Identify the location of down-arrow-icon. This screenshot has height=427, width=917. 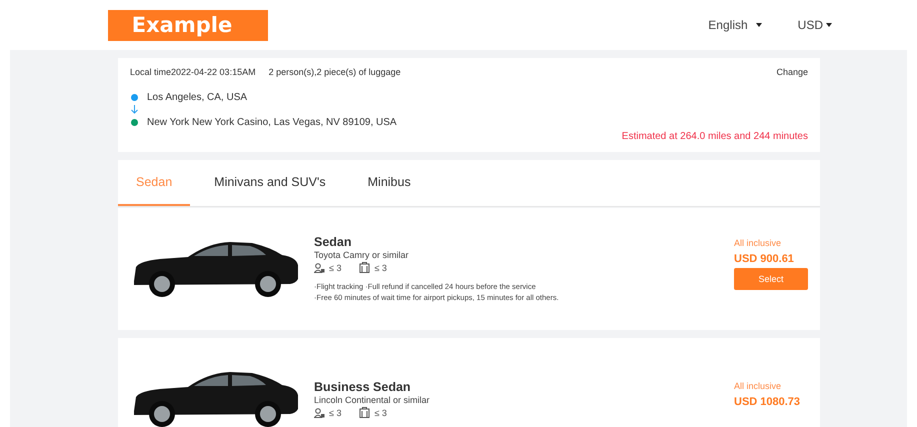
(134, 109).